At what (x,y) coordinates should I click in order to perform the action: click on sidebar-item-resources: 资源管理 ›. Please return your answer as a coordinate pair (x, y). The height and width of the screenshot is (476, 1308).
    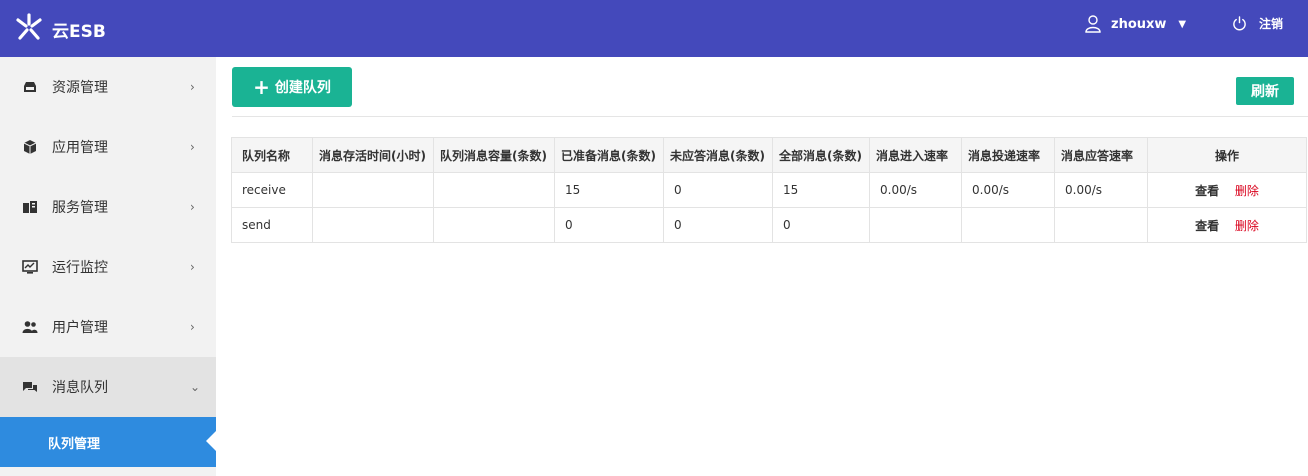
    Looking at the image, I should click on (108, 87).